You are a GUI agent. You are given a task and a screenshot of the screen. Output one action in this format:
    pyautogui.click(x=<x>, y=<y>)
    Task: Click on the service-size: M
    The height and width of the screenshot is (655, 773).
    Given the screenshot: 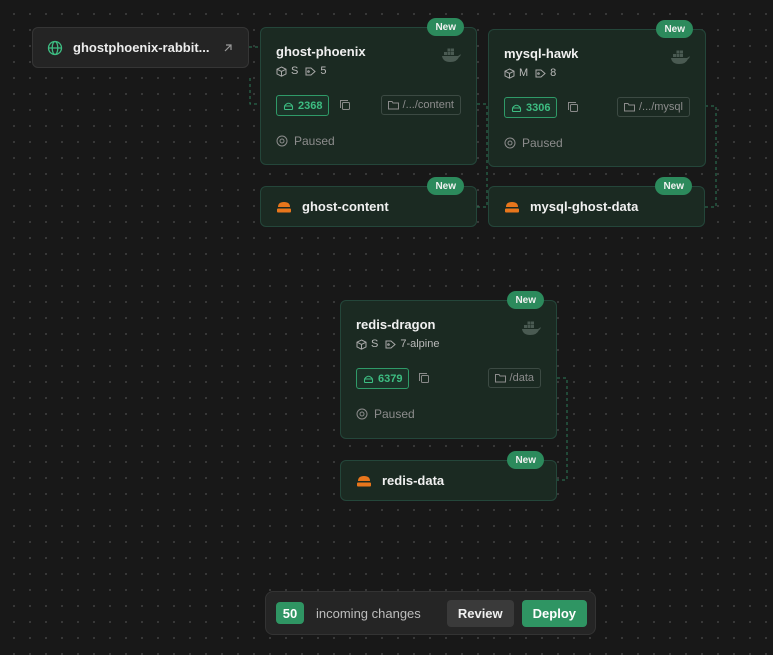 What is the action you would take?
    pyautogui.click(x=524, y=73)
    